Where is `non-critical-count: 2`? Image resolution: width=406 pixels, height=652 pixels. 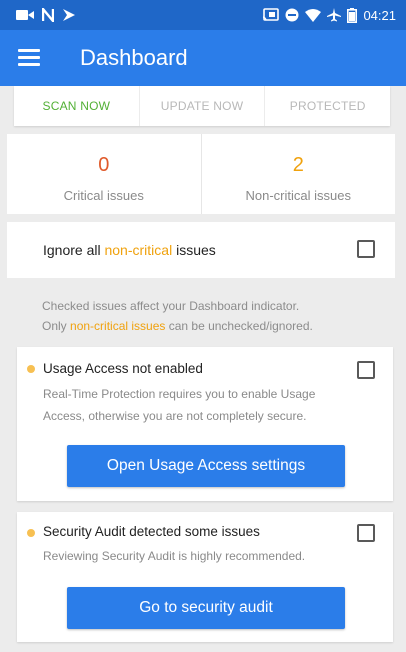 non-critical-count: 2 is located at coordinates (298, 165).